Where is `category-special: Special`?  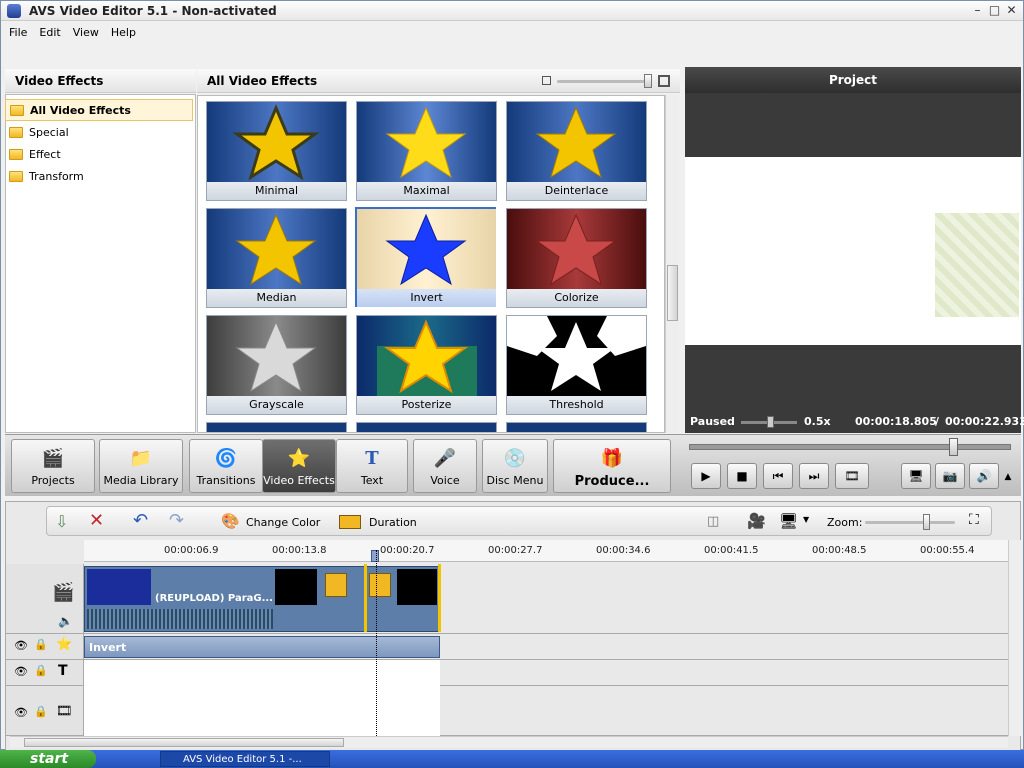 category-special: Special is located at coordinates (99, 132).